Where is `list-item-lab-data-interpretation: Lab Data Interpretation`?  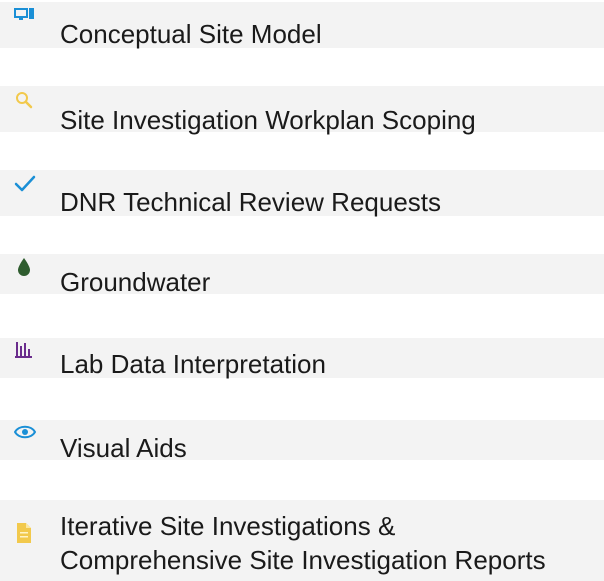
list-item-lab-data-interpretation: Lab Data Interpretation is located at coordinates (302, 358).